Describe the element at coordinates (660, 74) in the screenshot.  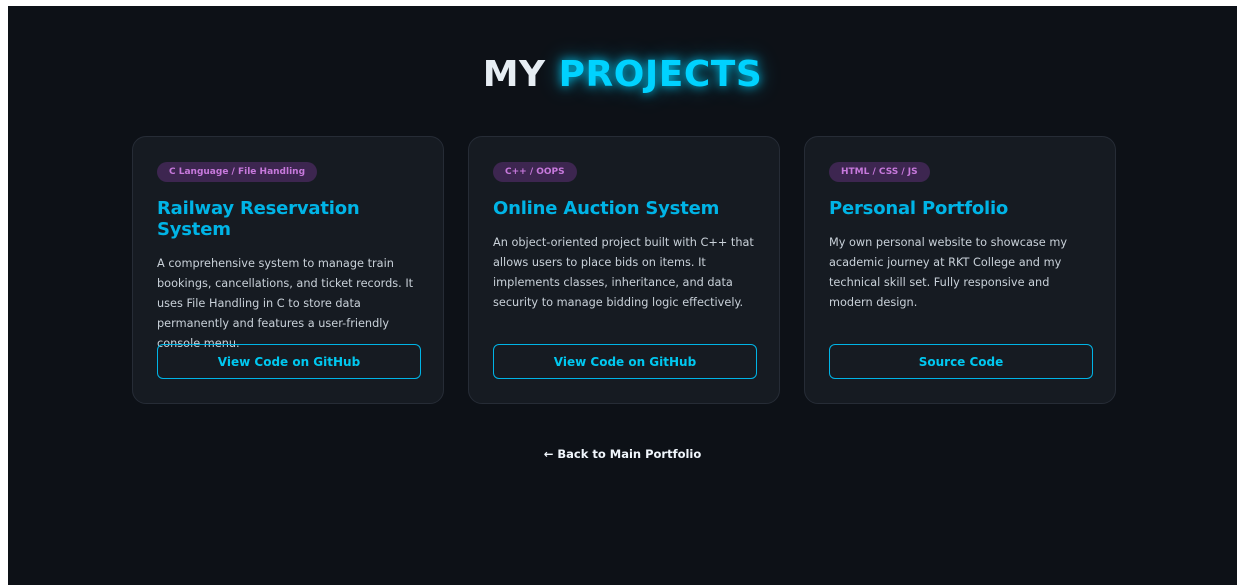
I see `page-title-accent: PROJECTS` at that location.